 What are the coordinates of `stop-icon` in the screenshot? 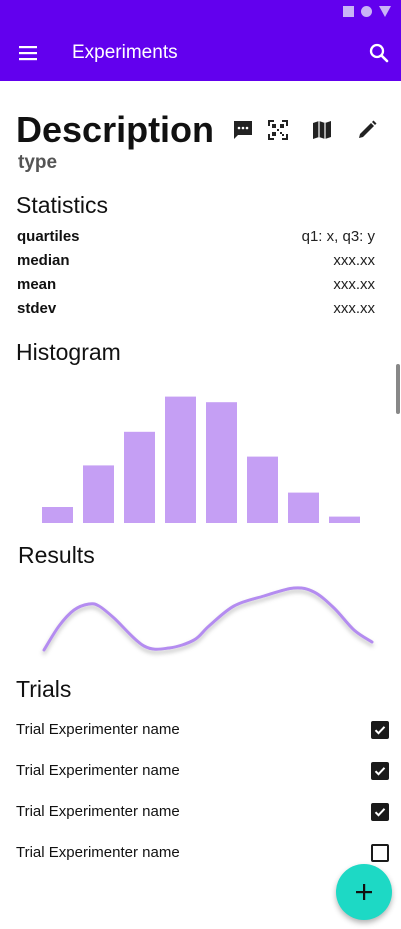 It's located at (348, 11).